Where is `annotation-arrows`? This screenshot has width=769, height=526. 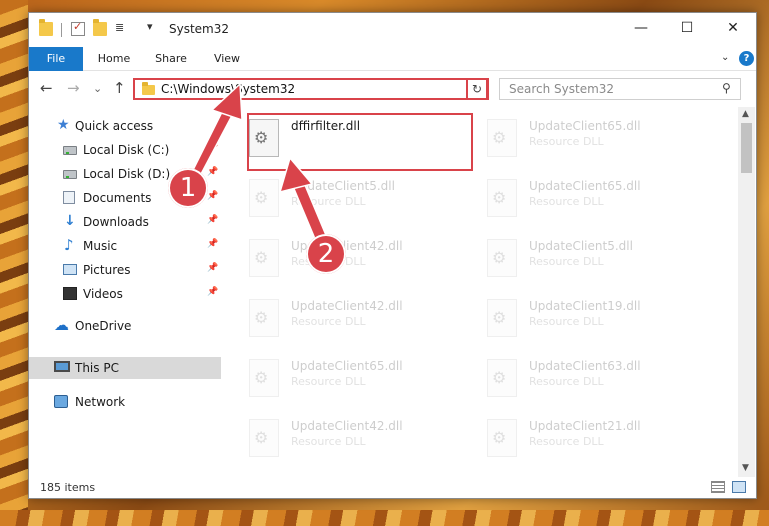 annotation-arrows is located at coordinates (258, 165).